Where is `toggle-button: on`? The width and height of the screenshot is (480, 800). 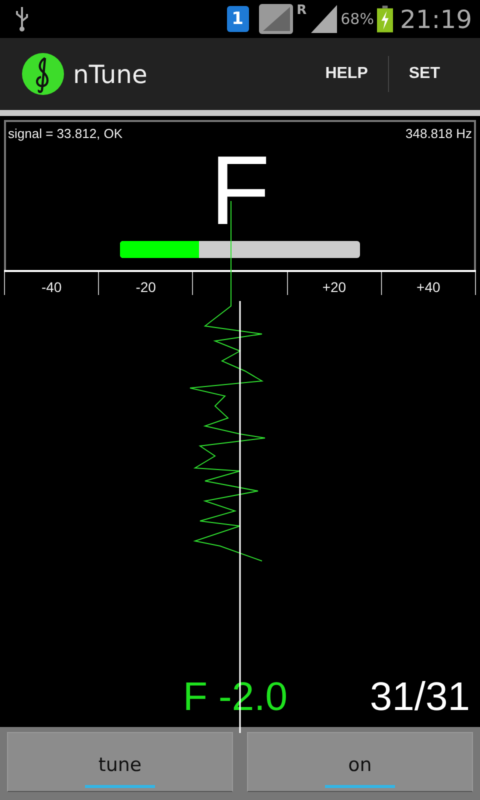
toggle-button: on is located at coordinates (360, 762).